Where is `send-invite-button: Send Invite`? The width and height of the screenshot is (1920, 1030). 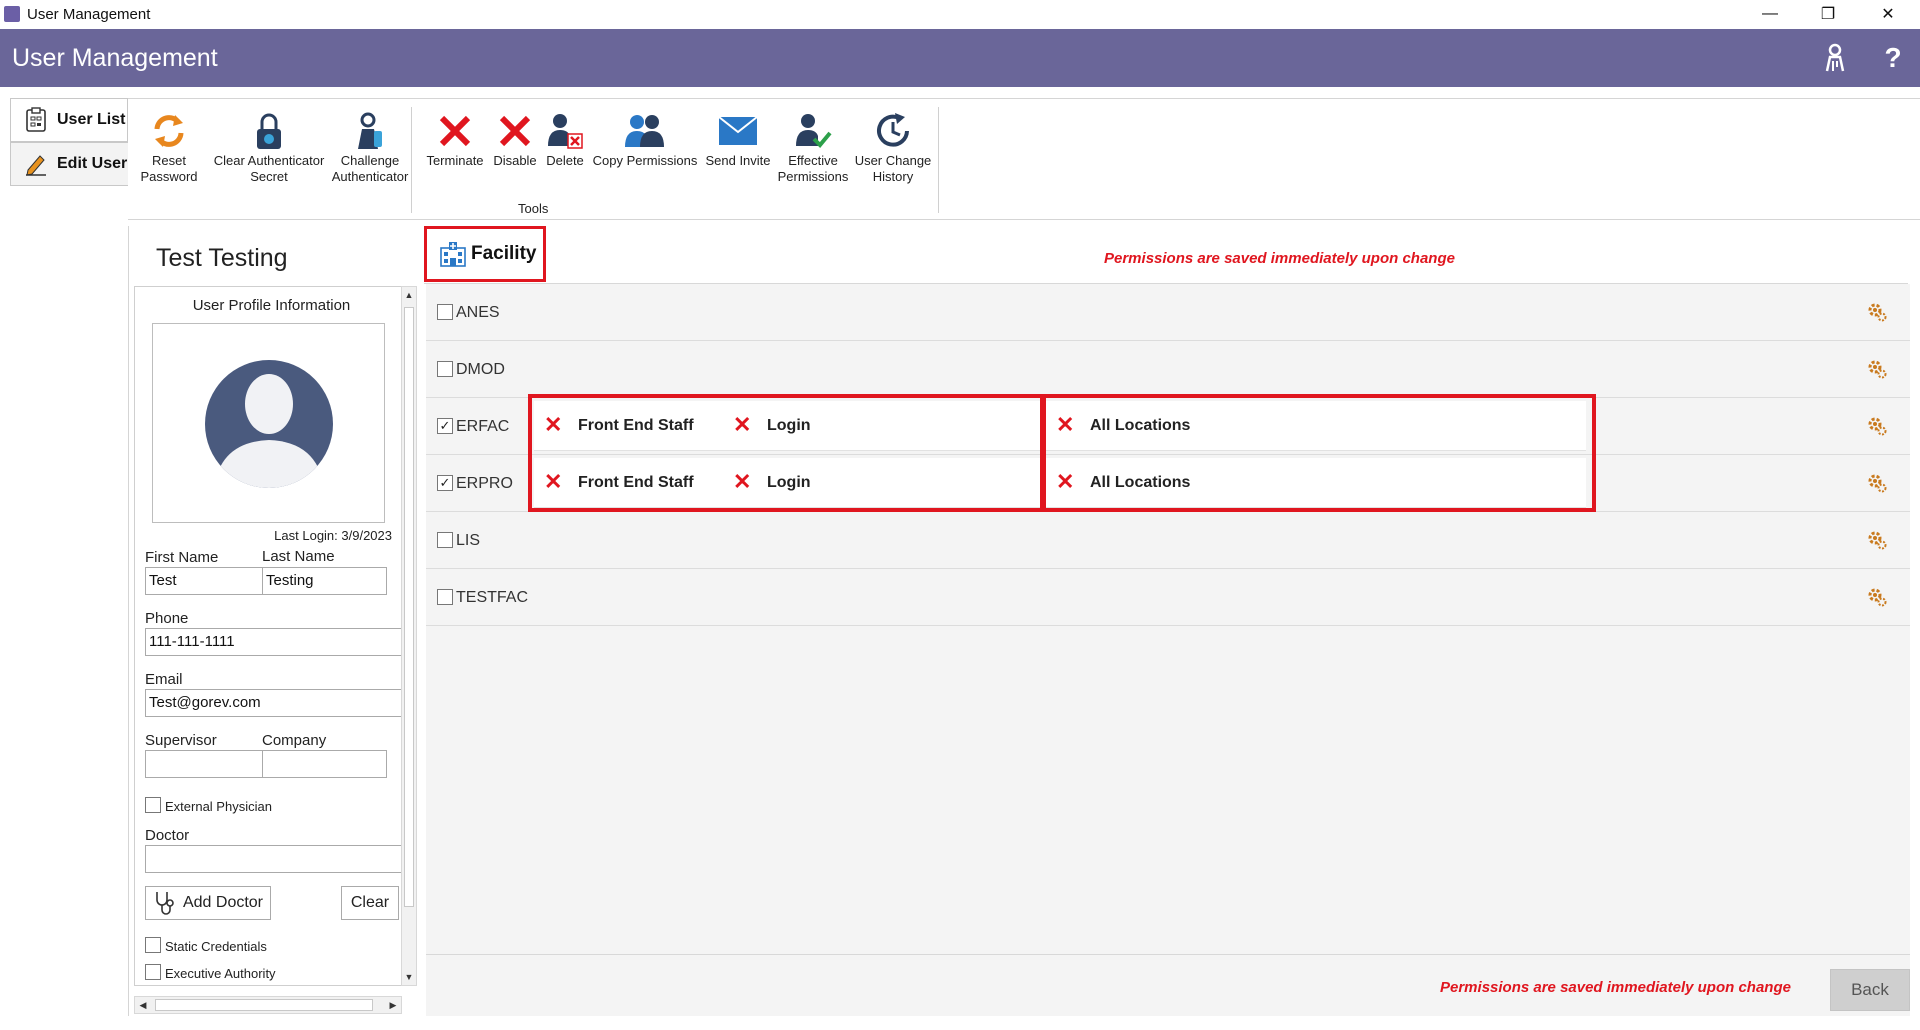
send-invite-button: Send Invite is located at coordinates (738, 139).